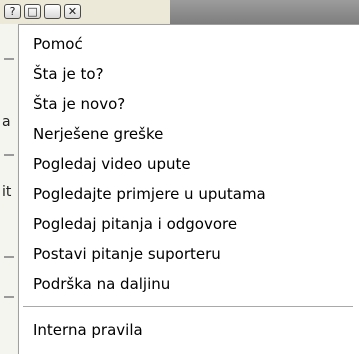 This screenshot has width=359, height=354. Describe the element at coordinates (7, 192) in the screenshot. I see `left-panel-text: it` at that location.